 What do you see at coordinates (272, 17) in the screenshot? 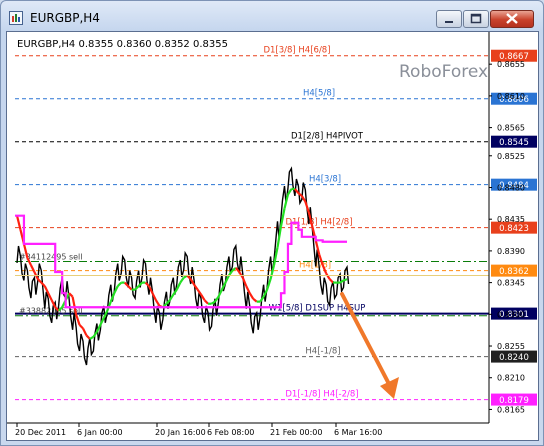
I see `title-bar: EURGBP,H4` at bounding box center [272, 17].